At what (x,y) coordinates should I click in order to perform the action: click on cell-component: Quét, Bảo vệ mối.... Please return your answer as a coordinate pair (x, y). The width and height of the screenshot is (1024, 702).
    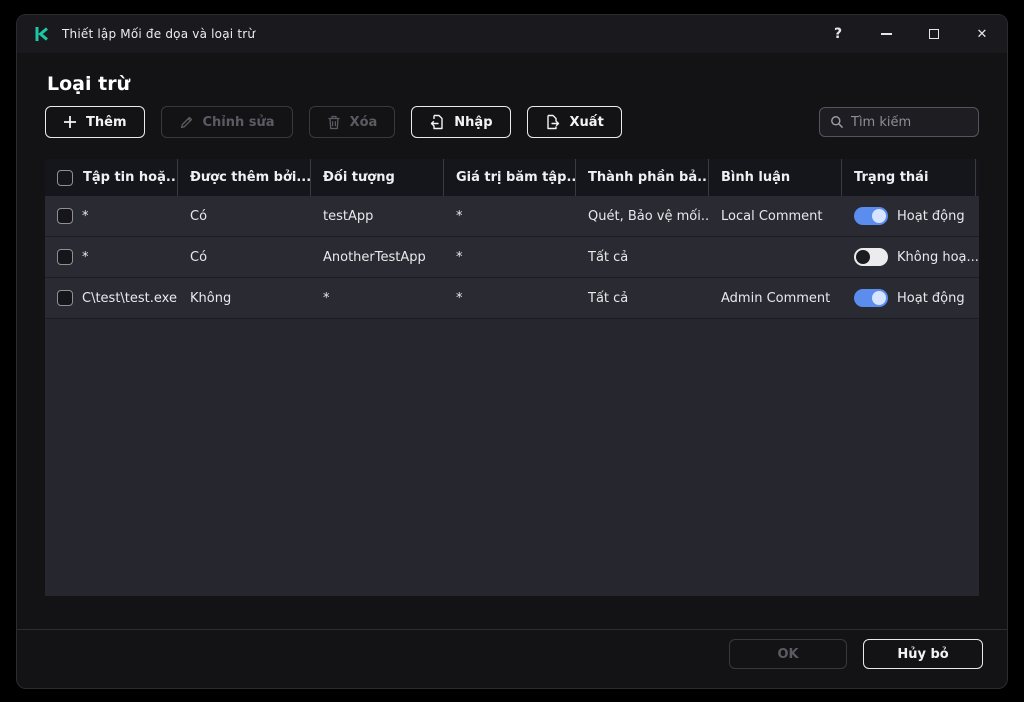
    Looking at the image, I should click on (648, 216).